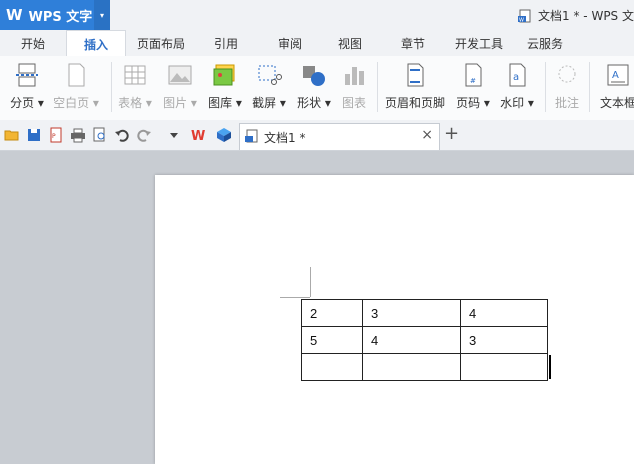 The height and width of the screenshot is (464, 634). I want to click on tab-cloud-services: 云服务, so click(545, 43).